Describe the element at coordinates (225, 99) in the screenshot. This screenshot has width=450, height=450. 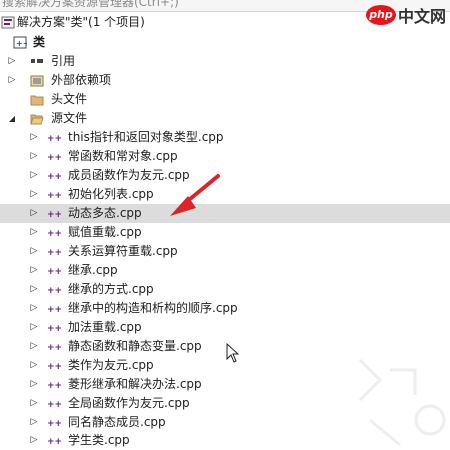
I see `tree-item-header-files: 头文件` at that location.